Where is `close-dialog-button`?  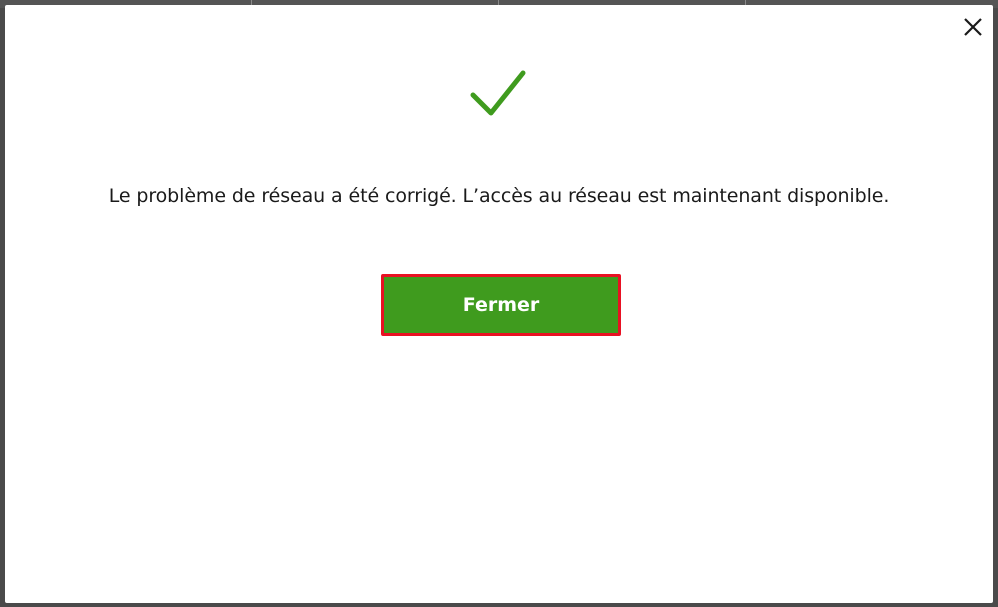 close-dialog-button is located at coordinates (973, 27).